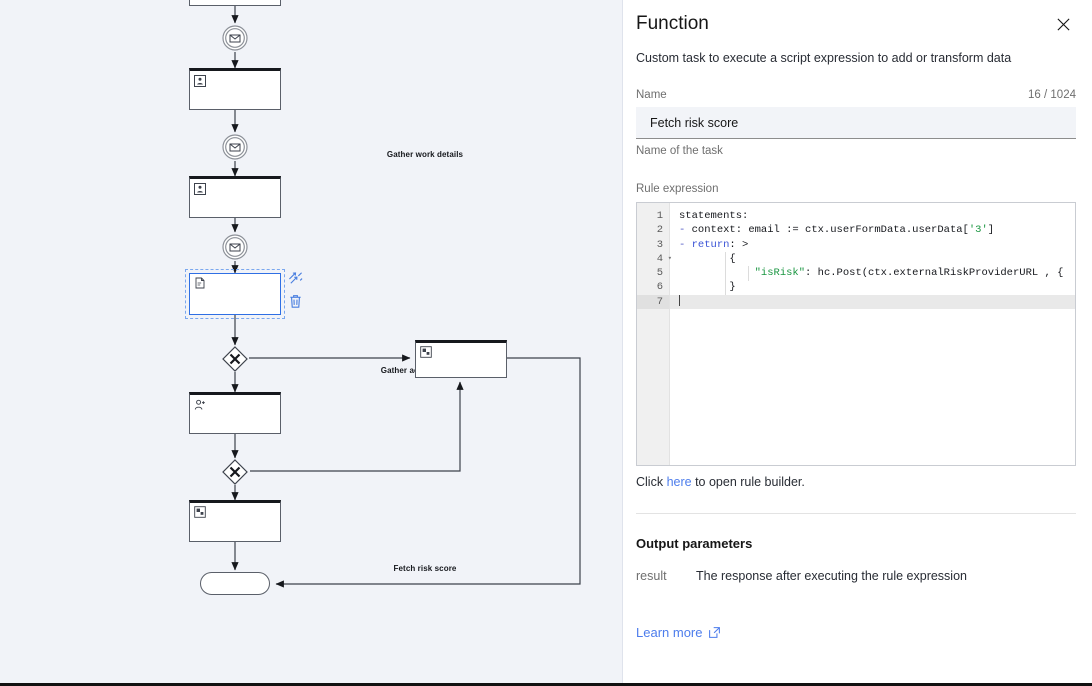 The height and width of the screenshot is (686, 1092). Describe the element at coordinates (672, 23) in the screenshot. I see `page-title: Function` at that location.